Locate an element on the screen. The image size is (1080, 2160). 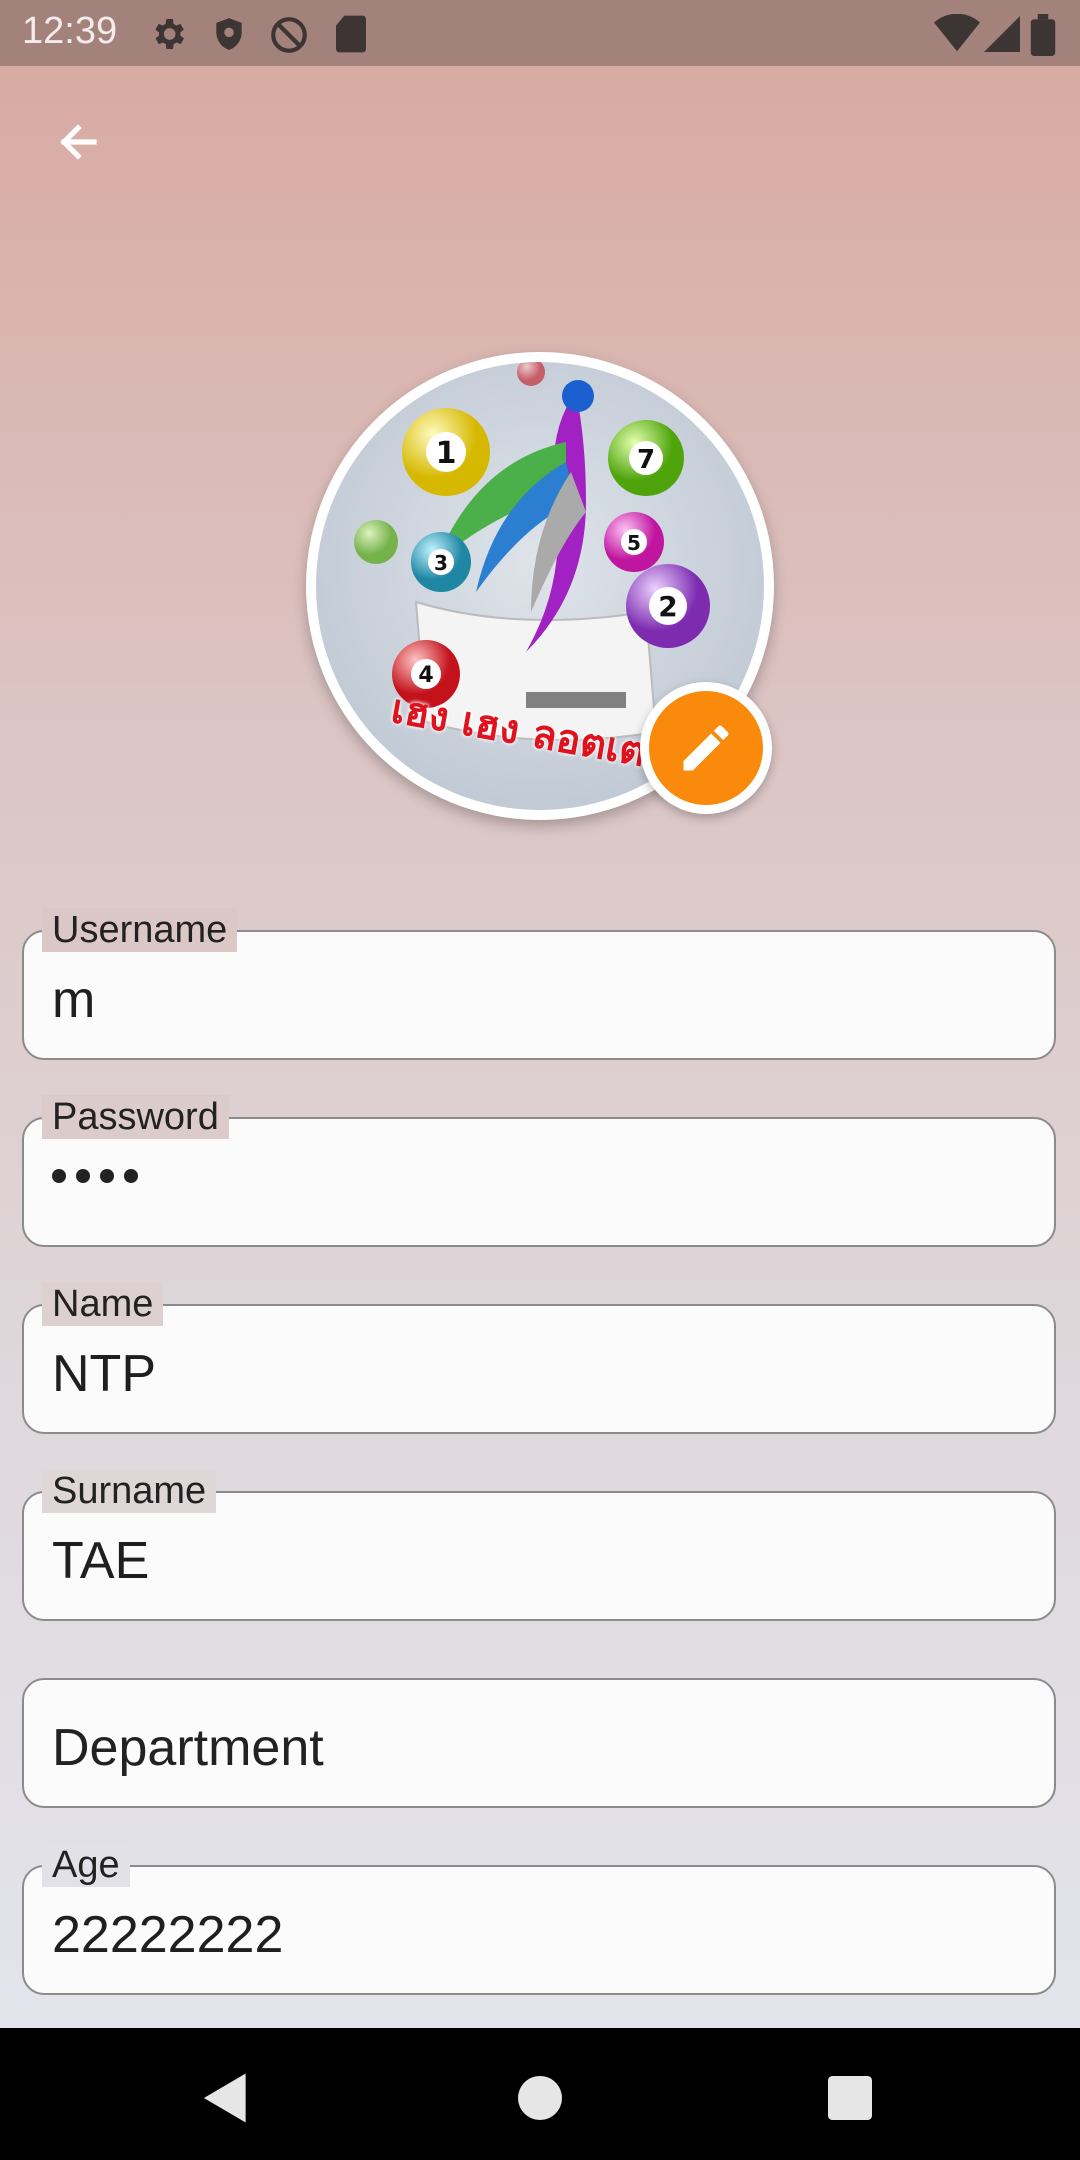
recents-square-icon is located at coordinates (850, 2098).